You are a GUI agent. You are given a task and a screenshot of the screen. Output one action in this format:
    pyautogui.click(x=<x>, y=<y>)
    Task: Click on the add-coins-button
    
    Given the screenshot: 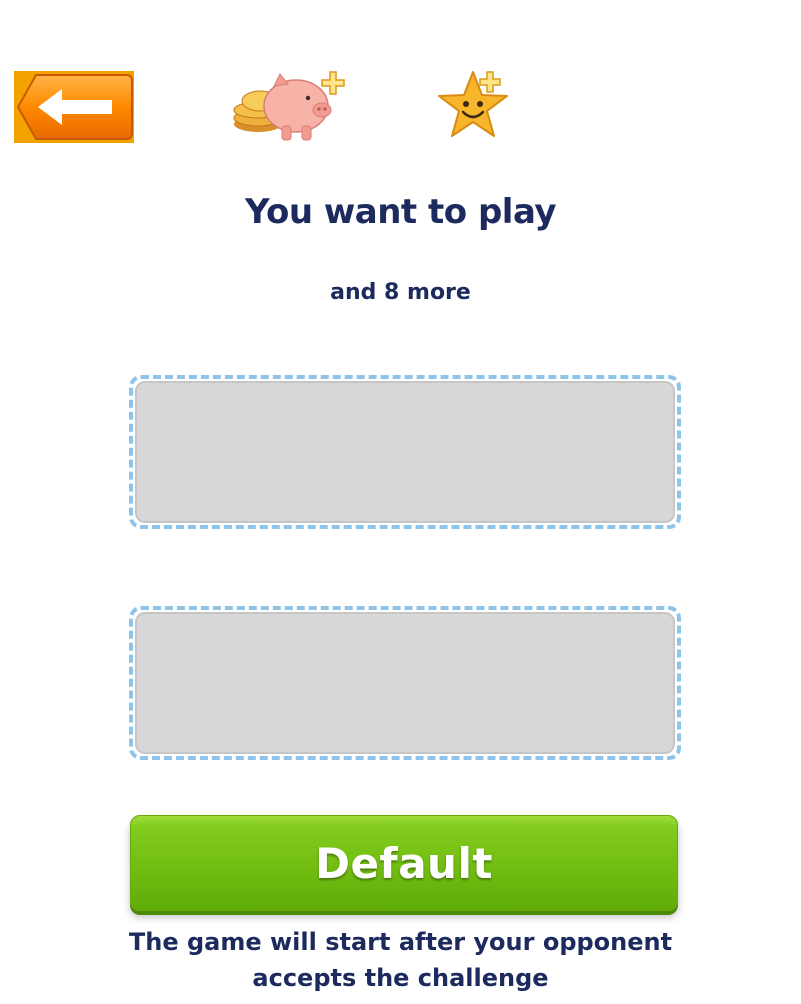 What is the action you would take?
    pyautogui.click(x=289, y=107)
    